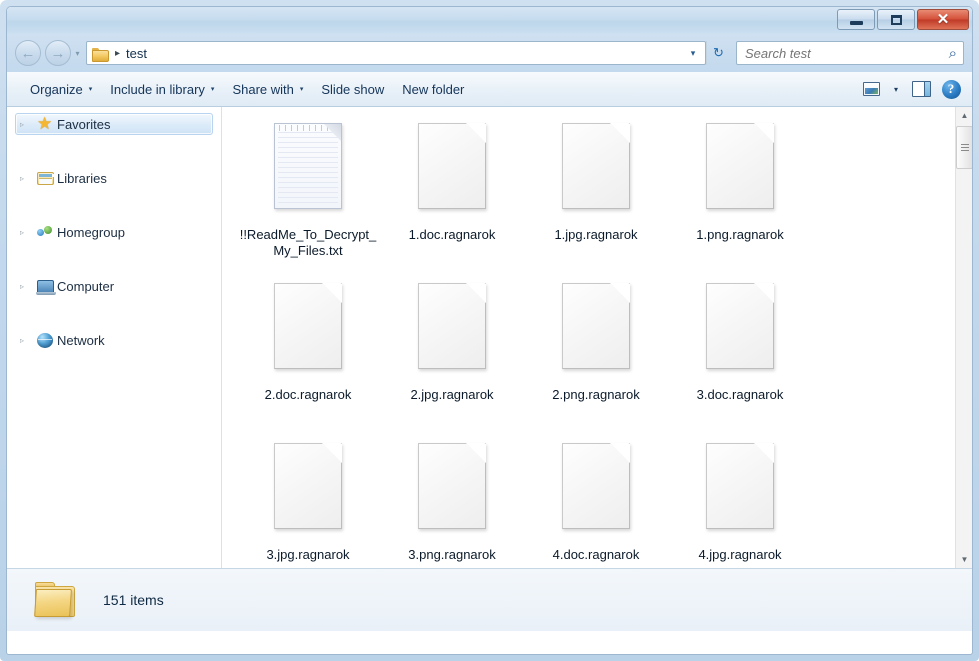 The width and height of the screenshot is (979, 661). I want to click on file-item: 2.doc.ragnarok, so click(308, 359).